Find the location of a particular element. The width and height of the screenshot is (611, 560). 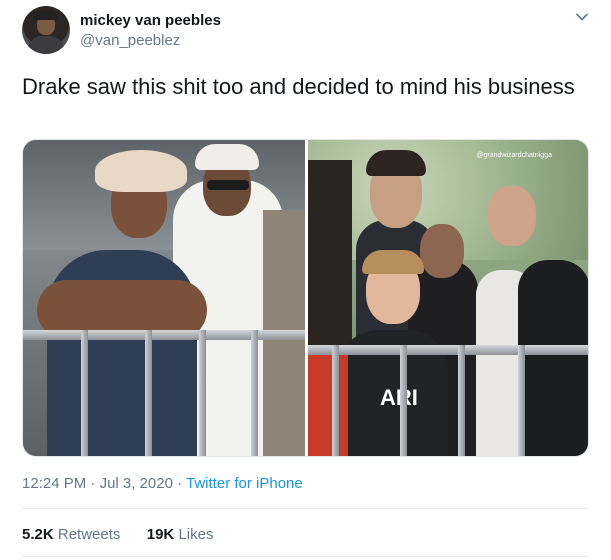

sunglasses-head is located at coordinates (512, 216).